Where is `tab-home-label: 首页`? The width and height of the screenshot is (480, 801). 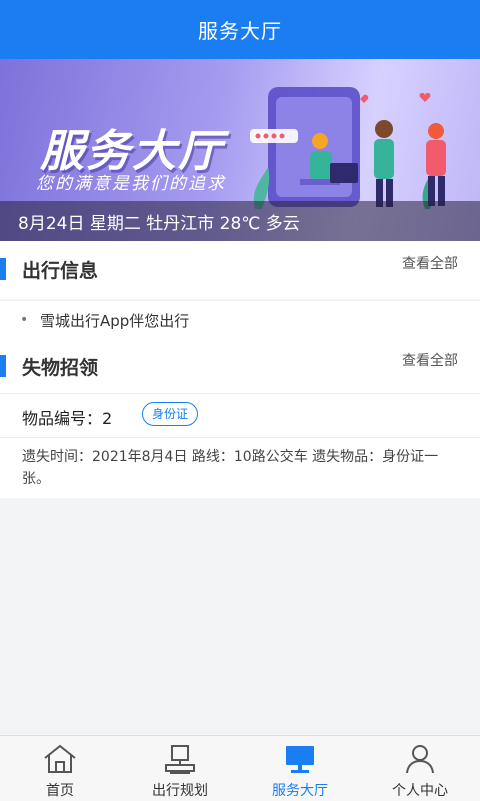
tab-home-label: 首页 is located at coordinates (60, 791).